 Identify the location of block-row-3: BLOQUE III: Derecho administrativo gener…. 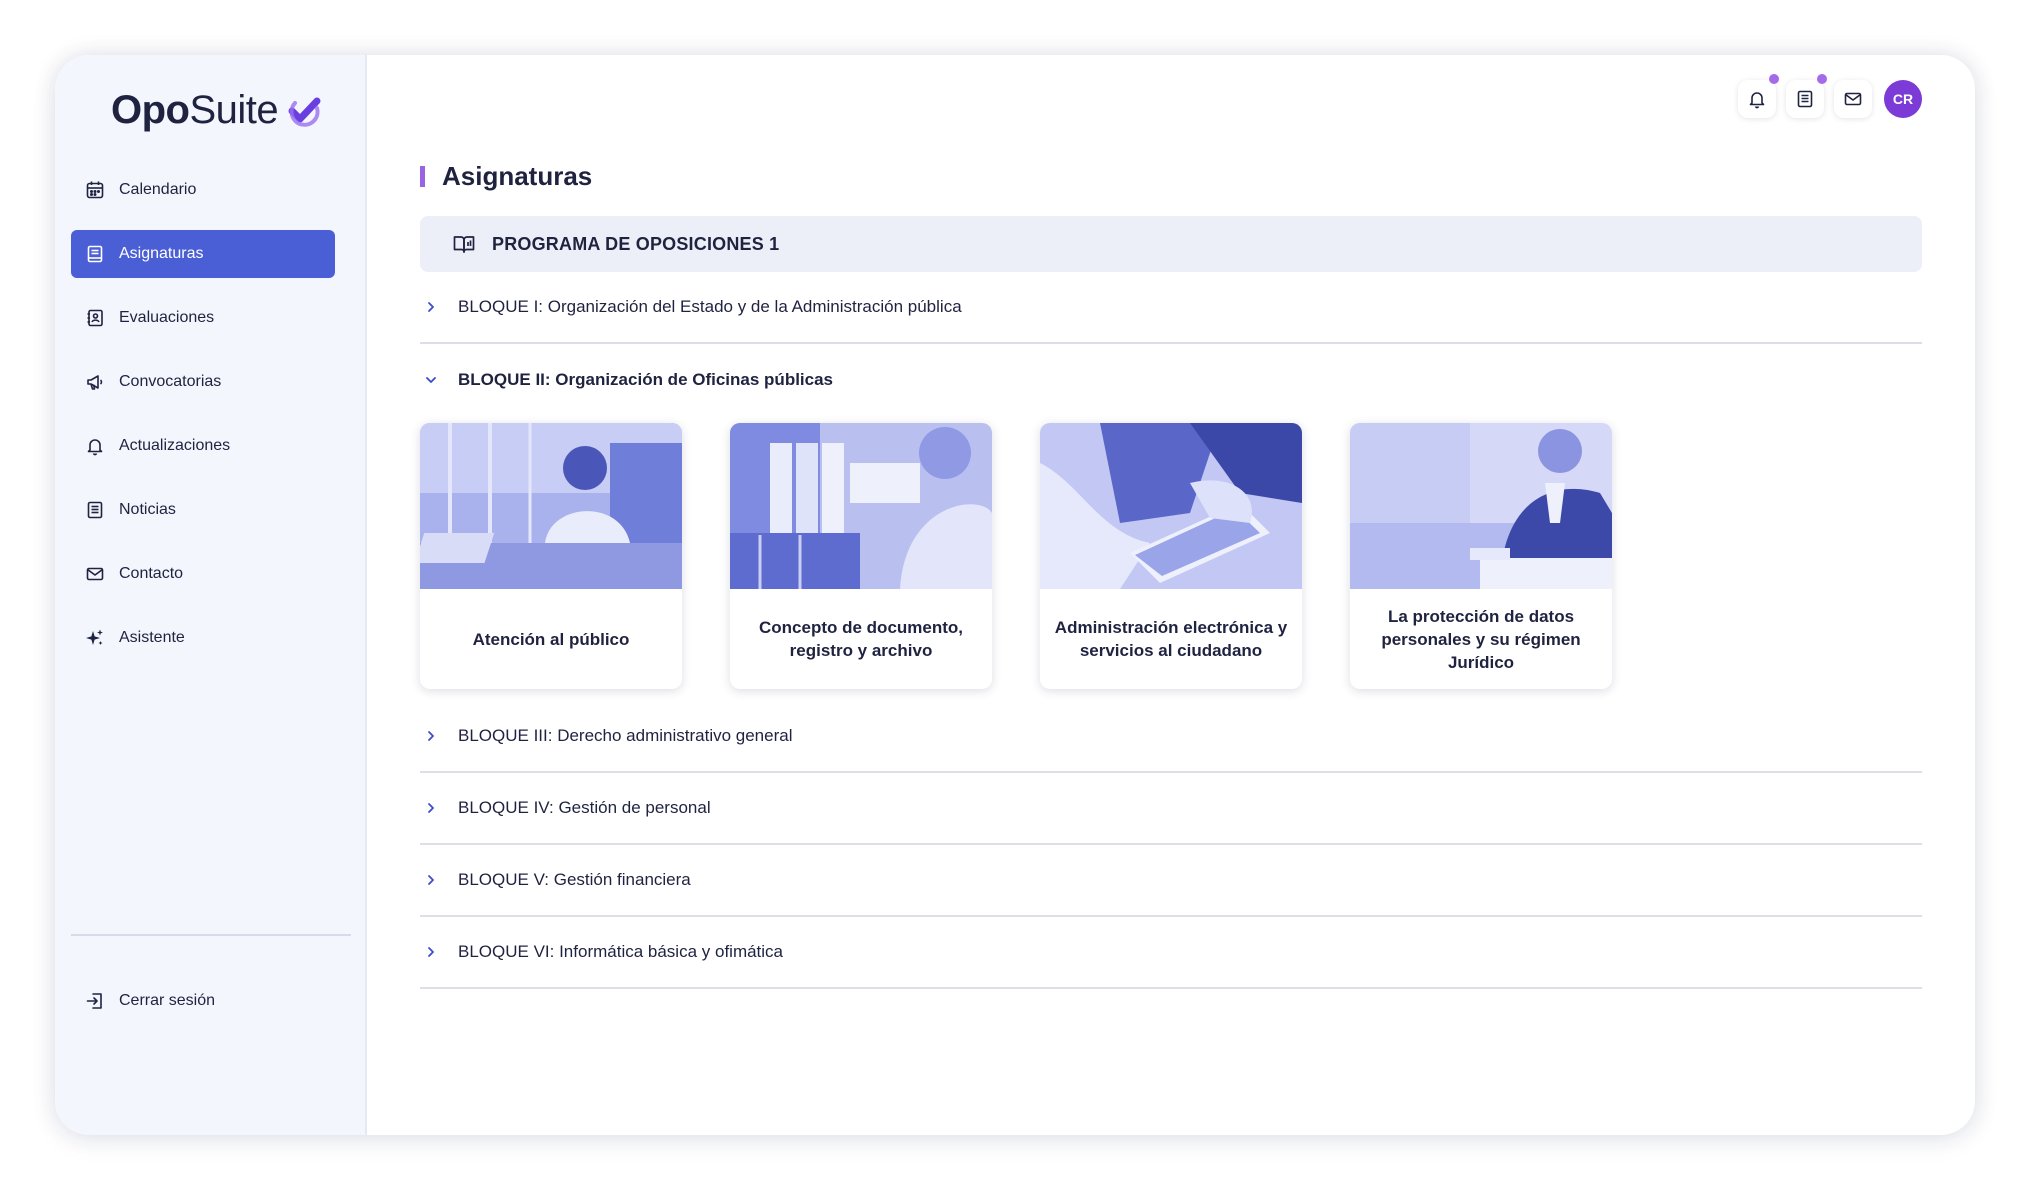
(1171, 737).